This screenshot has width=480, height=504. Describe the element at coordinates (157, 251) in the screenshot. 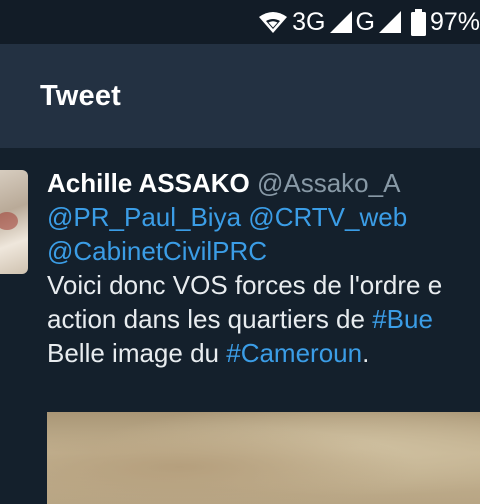

I see `mention-link: @CabinetCivilPRC` at that location.